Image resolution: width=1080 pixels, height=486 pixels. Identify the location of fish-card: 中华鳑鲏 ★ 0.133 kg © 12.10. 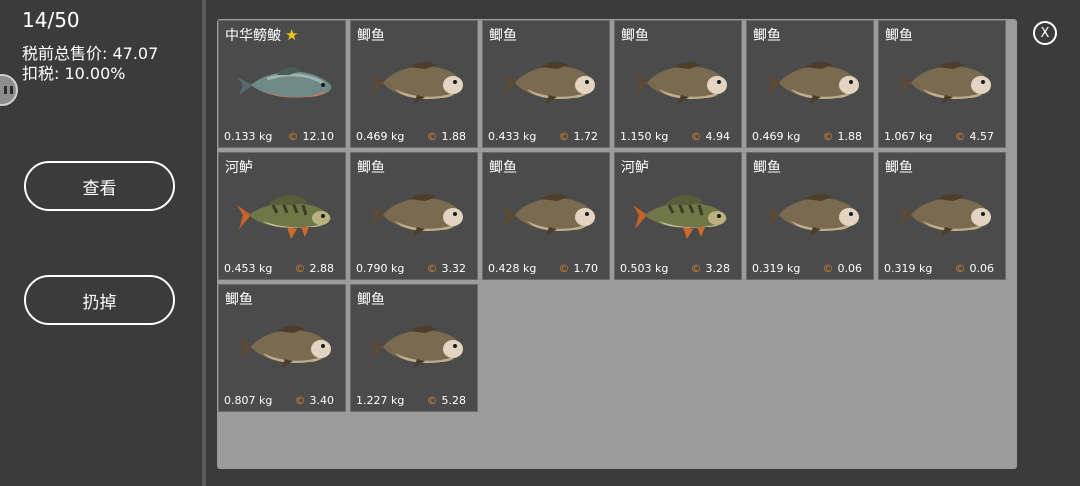
(282, 84).